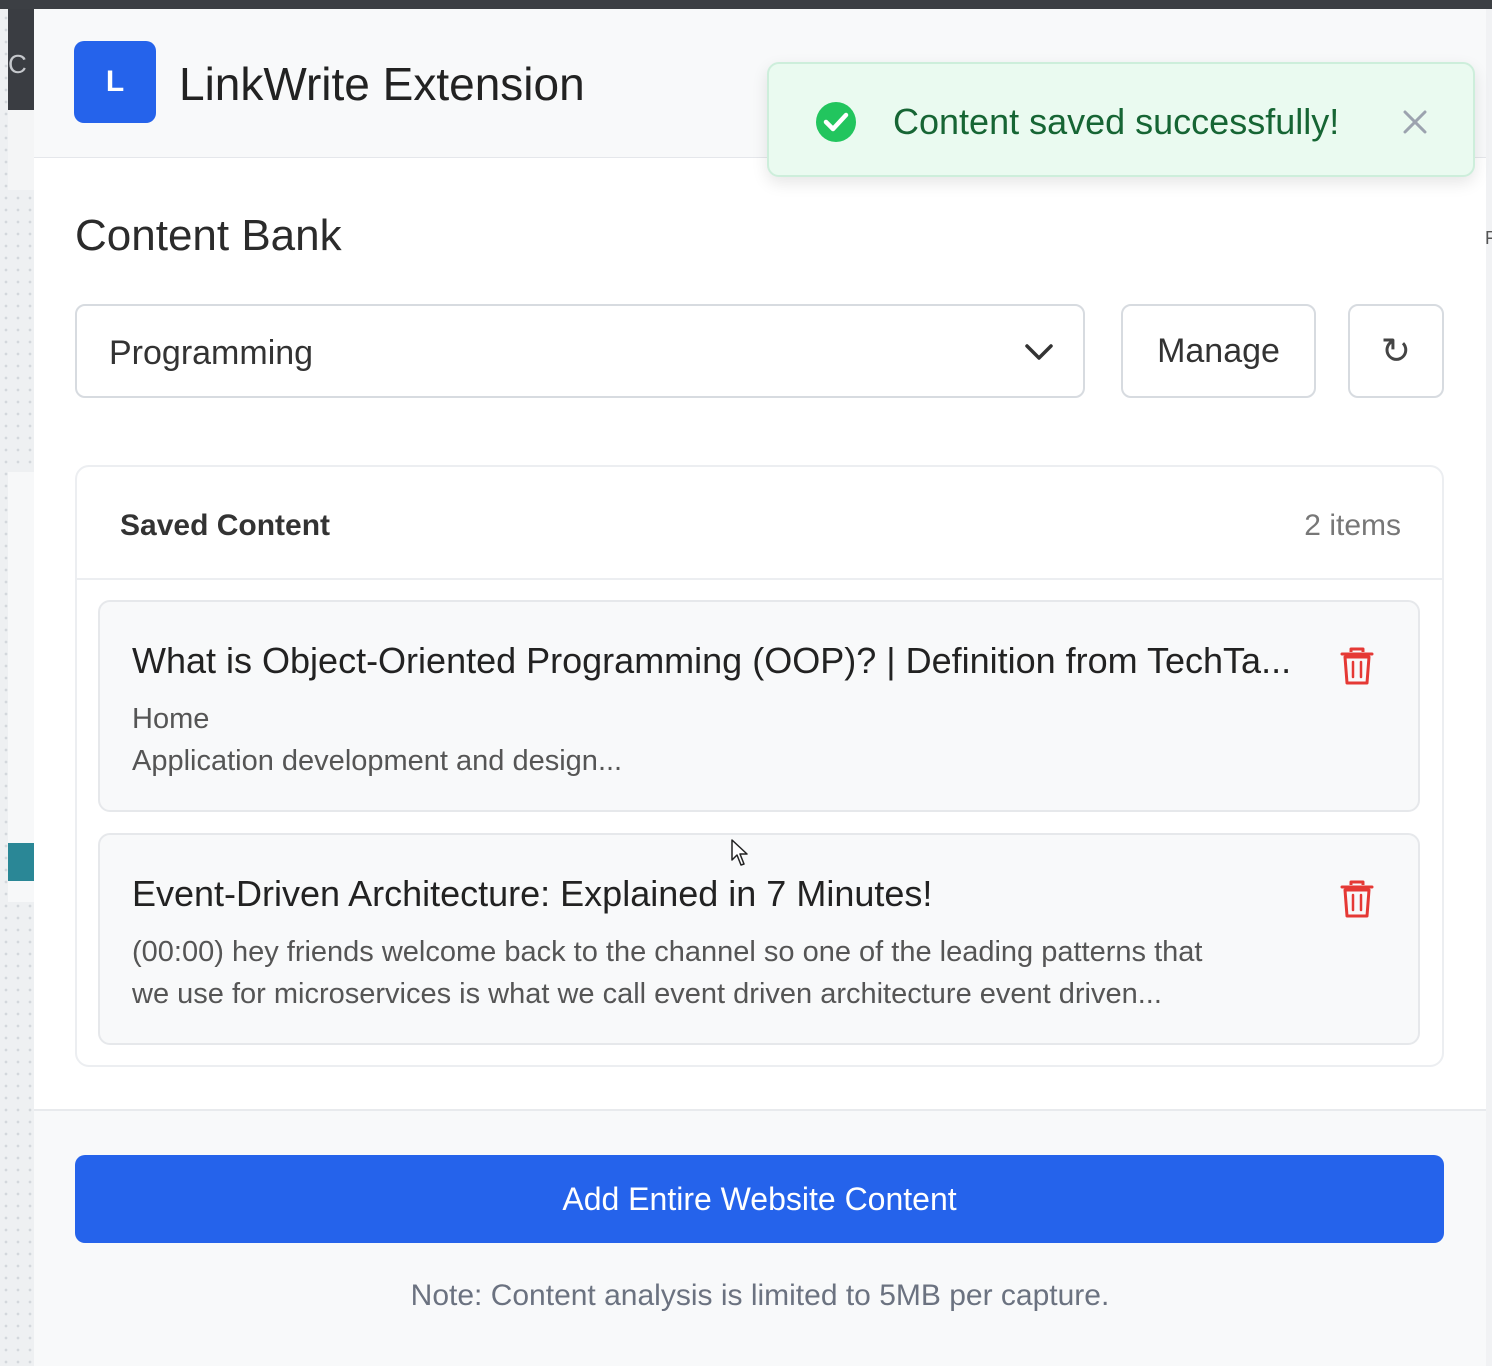  I want to click on manage-button: Manage, so click(1218, 351).